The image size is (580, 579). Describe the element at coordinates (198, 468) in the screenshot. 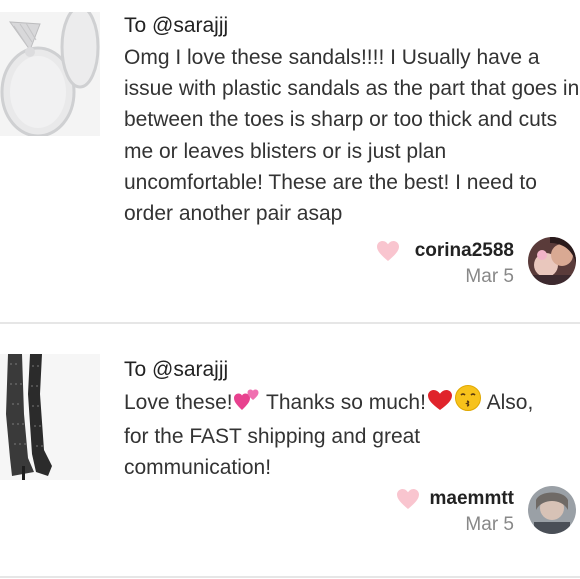

I see `message-text: communication!` at that location.